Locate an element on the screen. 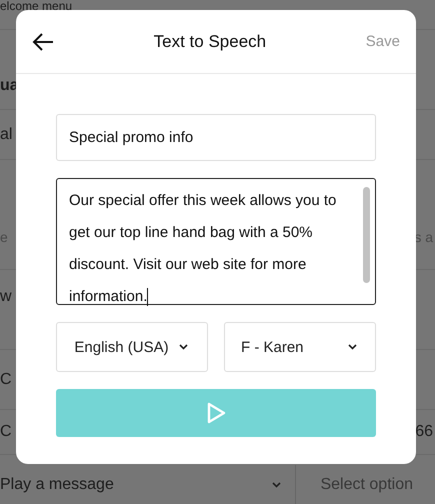 The image size is (435, 504). back-arrow-icon is located at coordinates (43, 41).